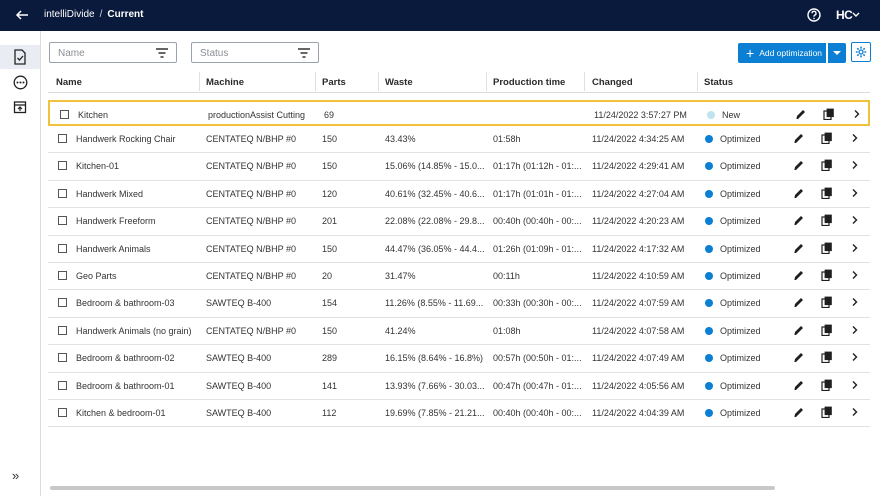 Image resolution: width=880 pixels, height=496 pixels. I want to click on sidebar-item-more, so click(20, 82).